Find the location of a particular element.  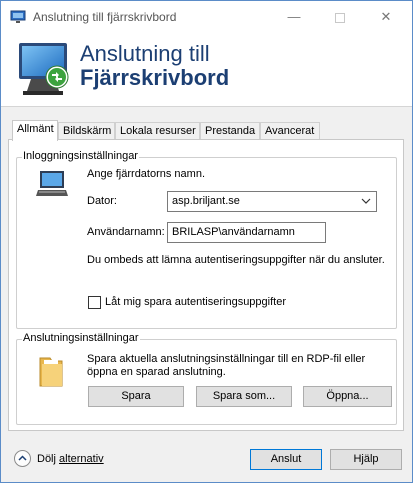

username-label: Användarnamn: is located at coordinates (126, 232).